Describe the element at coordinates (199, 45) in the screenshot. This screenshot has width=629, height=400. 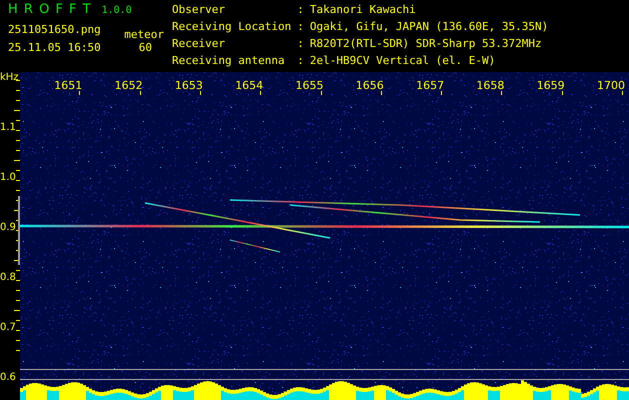
I see `info-label: Receiver` at that location.